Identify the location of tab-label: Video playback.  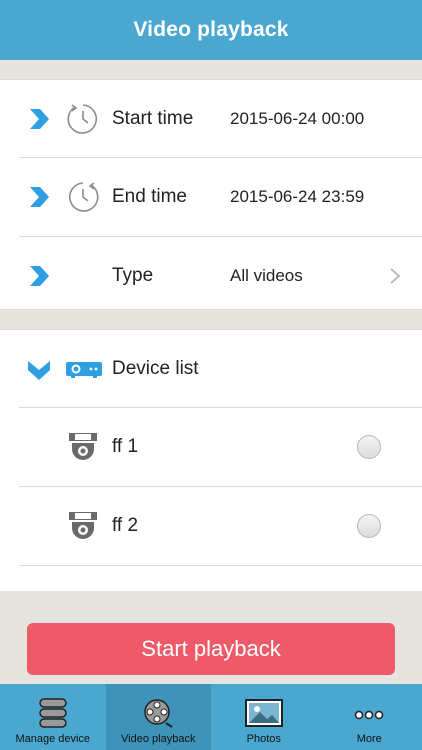
(158, 739).